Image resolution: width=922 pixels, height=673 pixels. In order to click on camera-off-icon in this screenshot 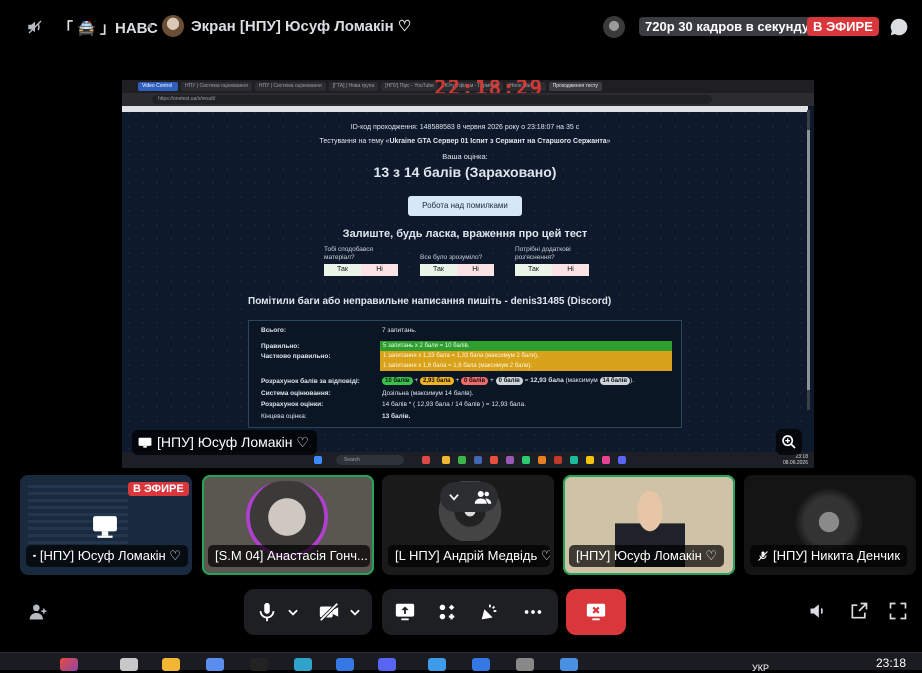, I will do `click(329, 612)`.